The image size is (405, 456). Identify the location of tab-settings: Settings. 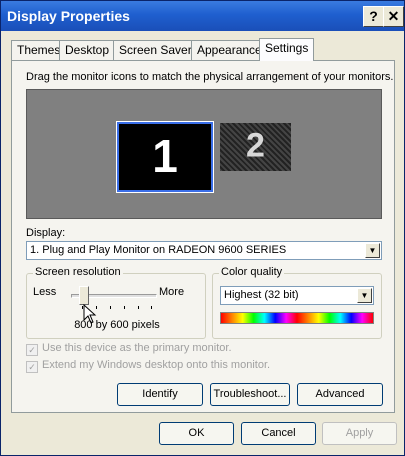
(287, 49).